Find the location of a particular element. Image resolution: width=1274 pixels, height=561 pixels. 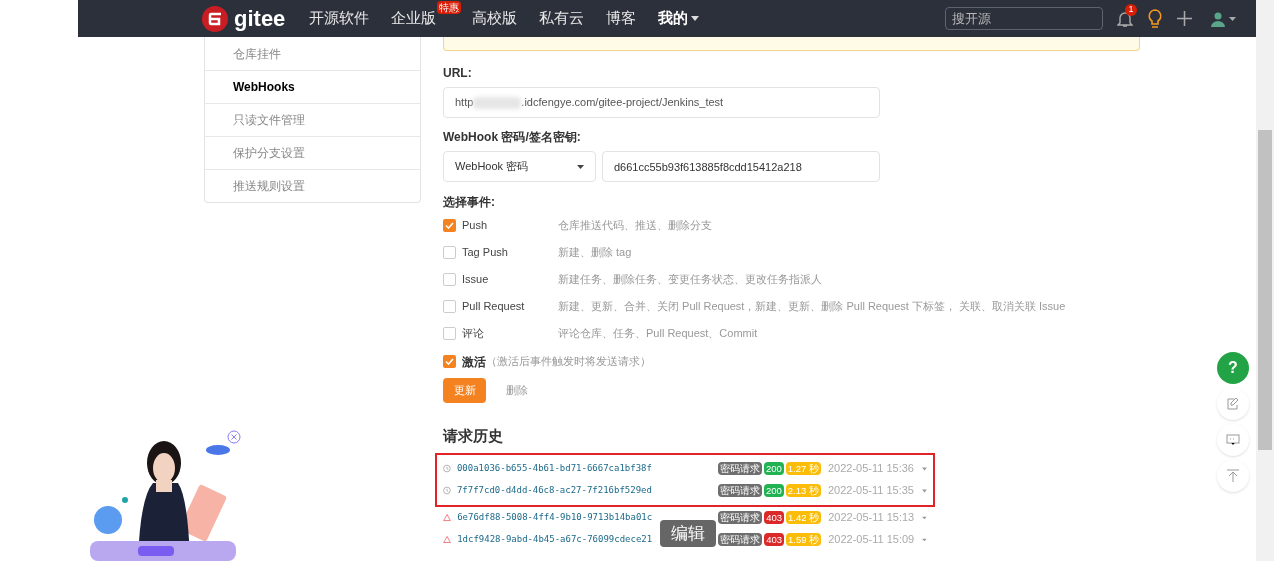

request-time: 2022-05-11 15:09 is located at coordinates (871, 540).